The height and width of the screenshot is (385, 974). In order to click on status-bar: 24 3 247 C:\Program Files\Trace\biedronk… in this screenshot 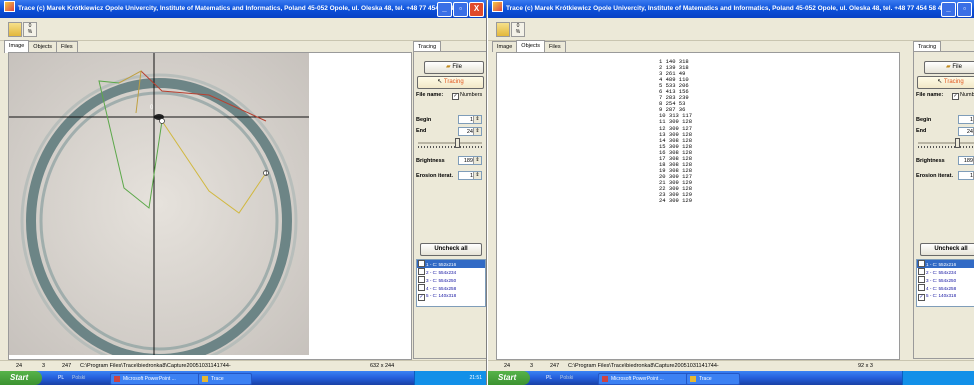, I will do `click(243, 365)`.